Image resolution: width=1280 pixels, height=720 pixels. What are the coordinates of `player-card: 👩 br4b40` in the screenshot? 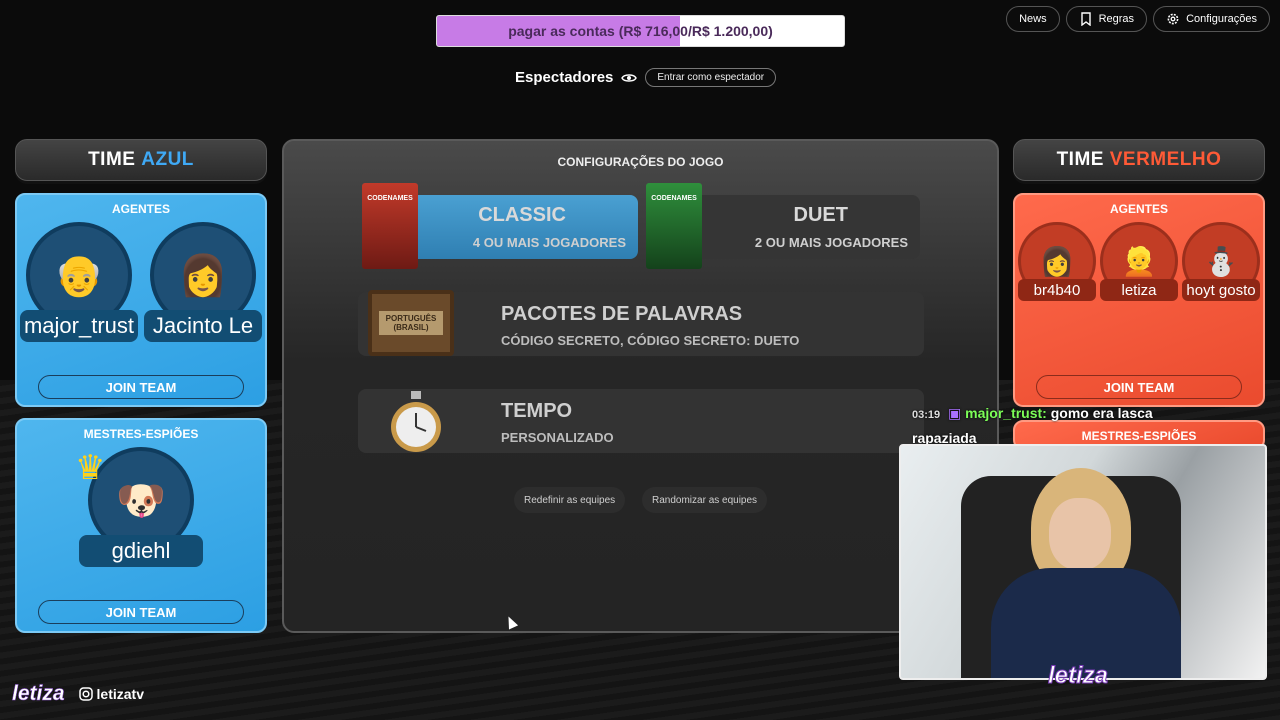 It's located at (1057, 261).